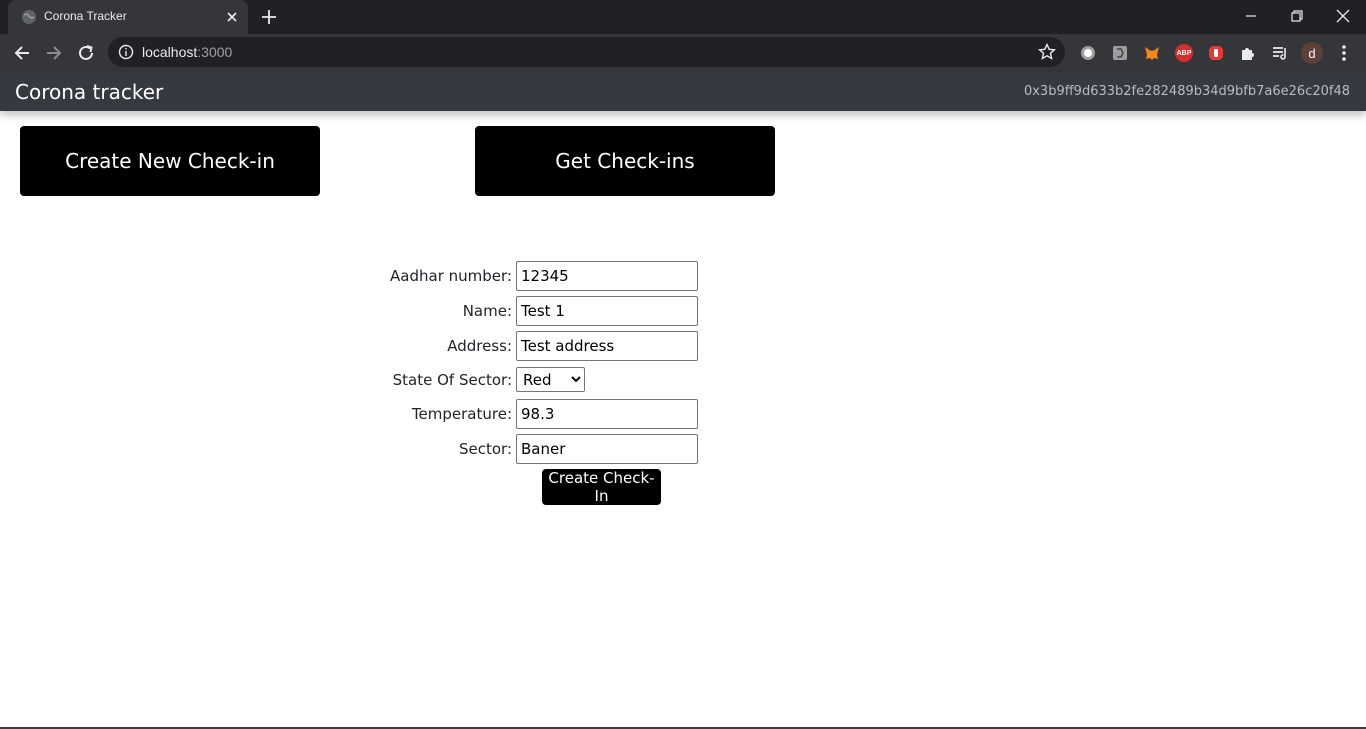  I want to click on minimize-icon, so click(1251, 16).